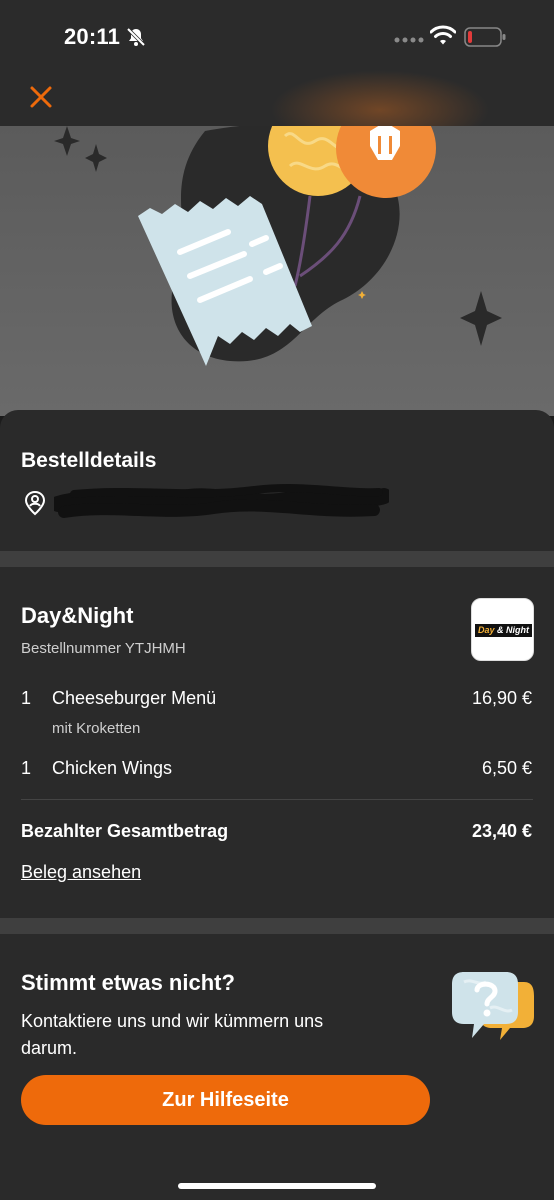 The image size is (554, 1200). What do you see at coordinates (92, 36) in the screenshot?
I see `status-time: 20:11` at bounding box center [92, 36].